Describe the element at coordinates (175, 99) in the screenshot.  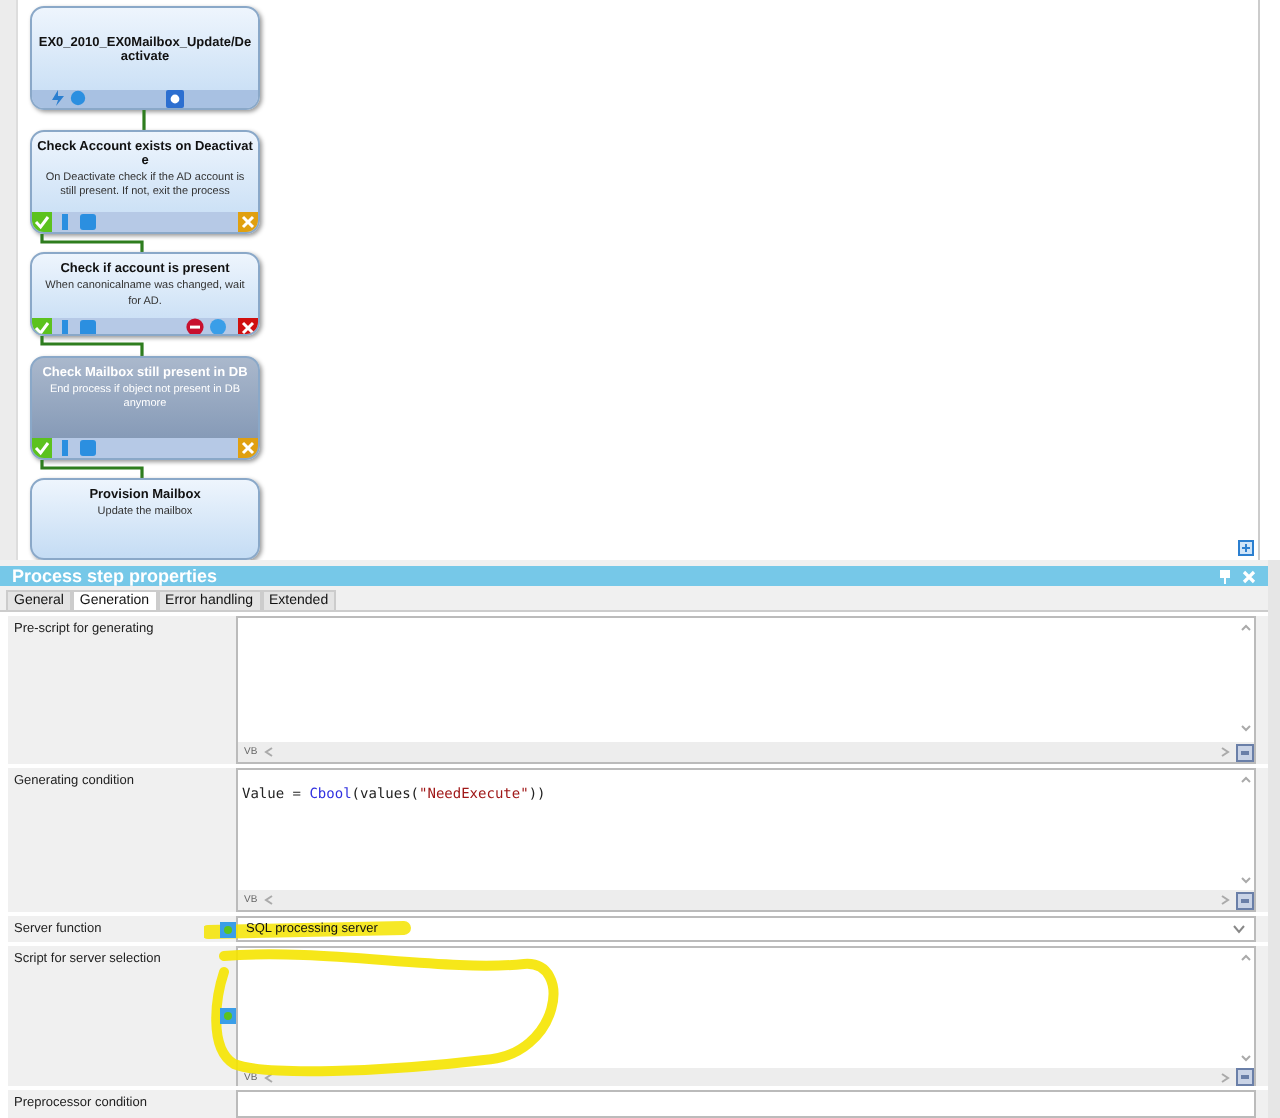
I see `output-port-icon` at that location.